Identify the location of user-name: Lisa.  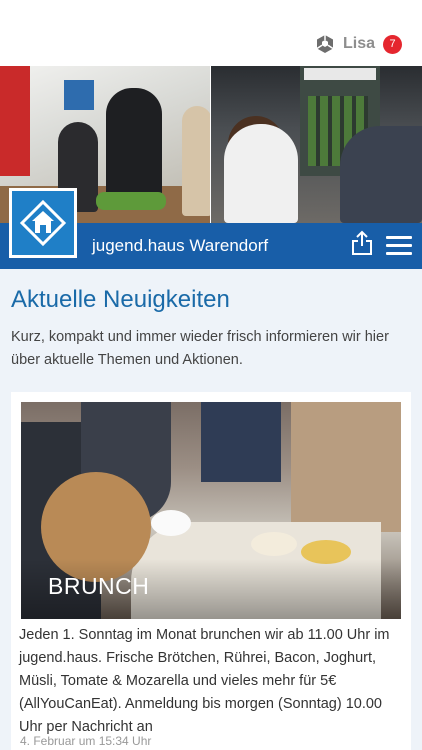
(359, 44).